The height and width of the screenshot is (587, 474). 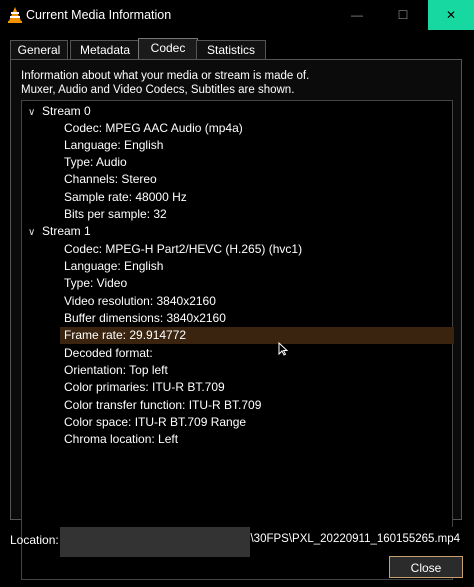 What do you see at coordinates (140, 301) in the screenshot?
I see `tree-item: Video resolution: 3840x2160` at bounding box center [140, 301].